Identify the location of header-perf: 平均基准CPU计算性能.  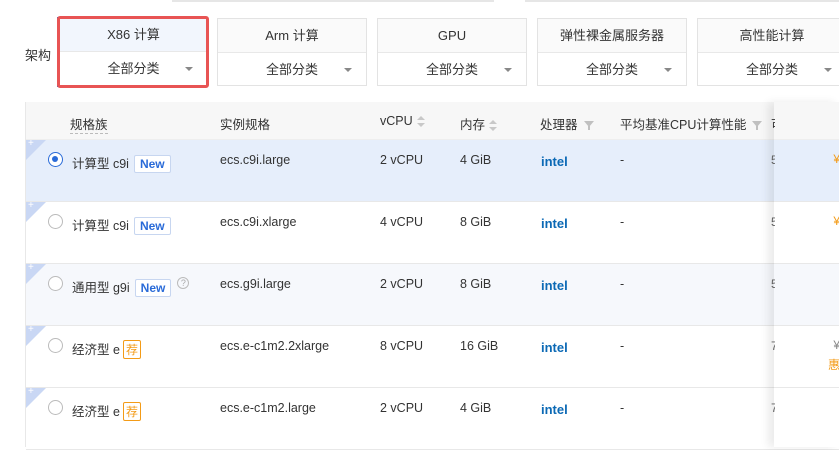
(691, 123).